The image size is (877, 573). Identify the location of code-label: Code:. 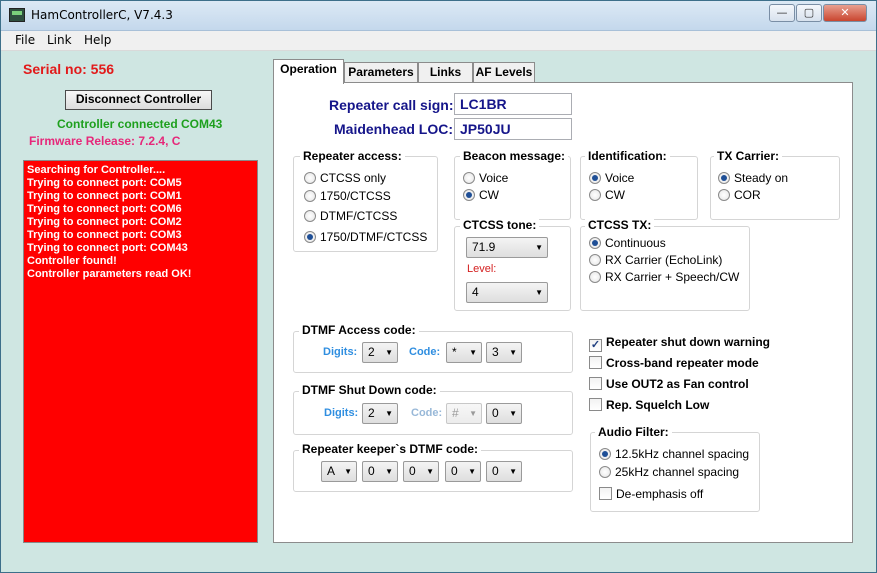
(427, 413).